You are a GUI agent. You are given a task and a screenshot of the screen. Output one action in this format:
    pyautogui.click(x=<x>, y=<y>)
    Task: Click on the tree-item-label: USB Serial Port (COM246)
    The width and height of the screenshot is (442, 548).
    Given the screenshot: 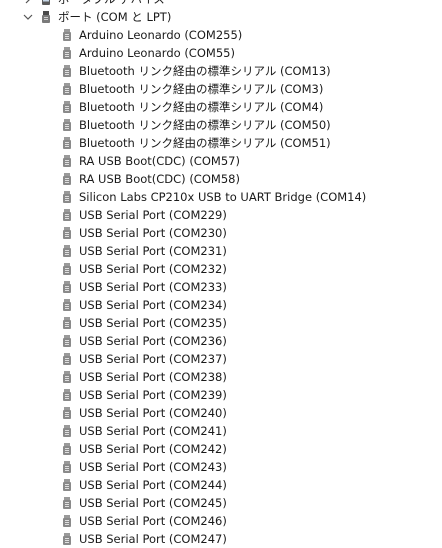 What is the action you would take?
    pyautogui.click(x=153, y=521)
    